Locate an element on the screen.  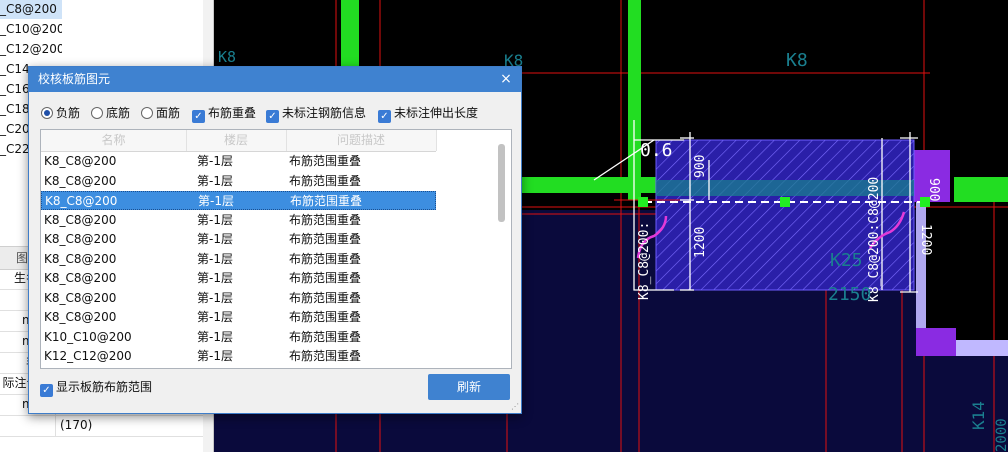
cell-name: K10_C10@200 is located at coordinates (88, 336).